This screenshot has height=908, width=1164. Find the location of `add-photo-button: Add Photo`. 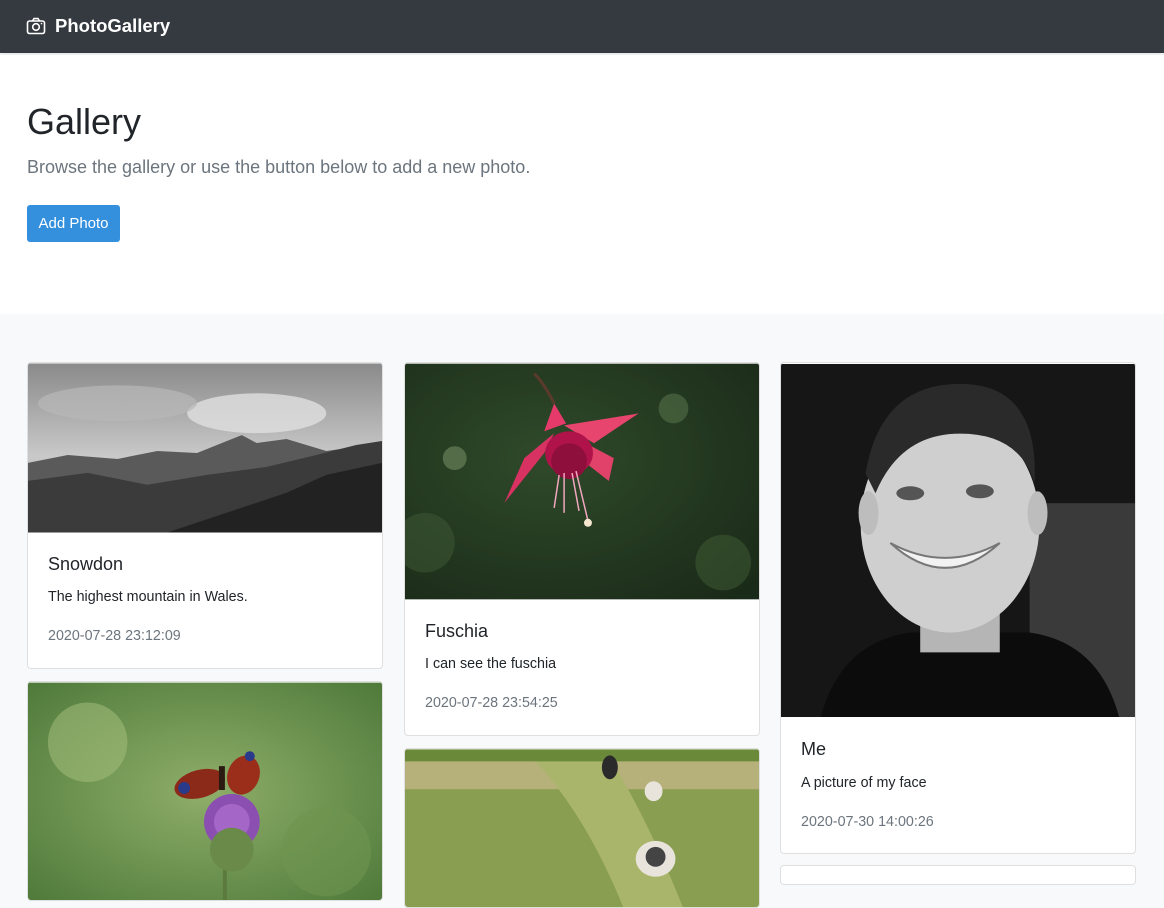

add-photo-button: Add Photo is located at coordinates (73, 223).